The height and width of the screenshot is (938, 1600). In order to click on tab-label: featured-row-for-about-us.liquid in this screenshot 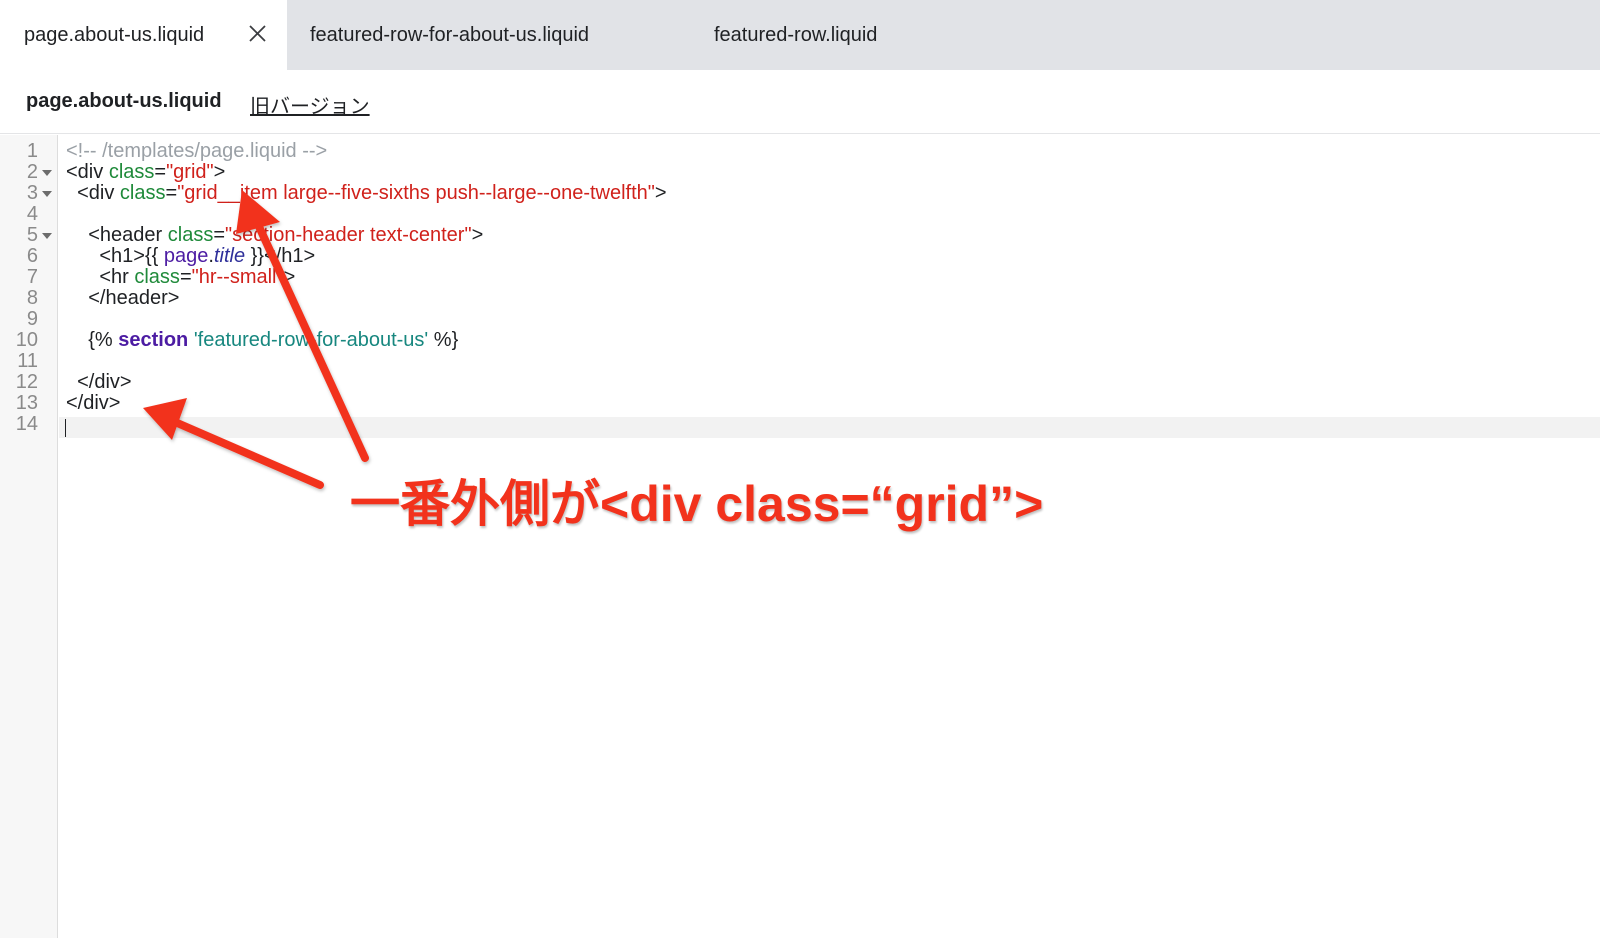, I will do `click(450, 34)`.